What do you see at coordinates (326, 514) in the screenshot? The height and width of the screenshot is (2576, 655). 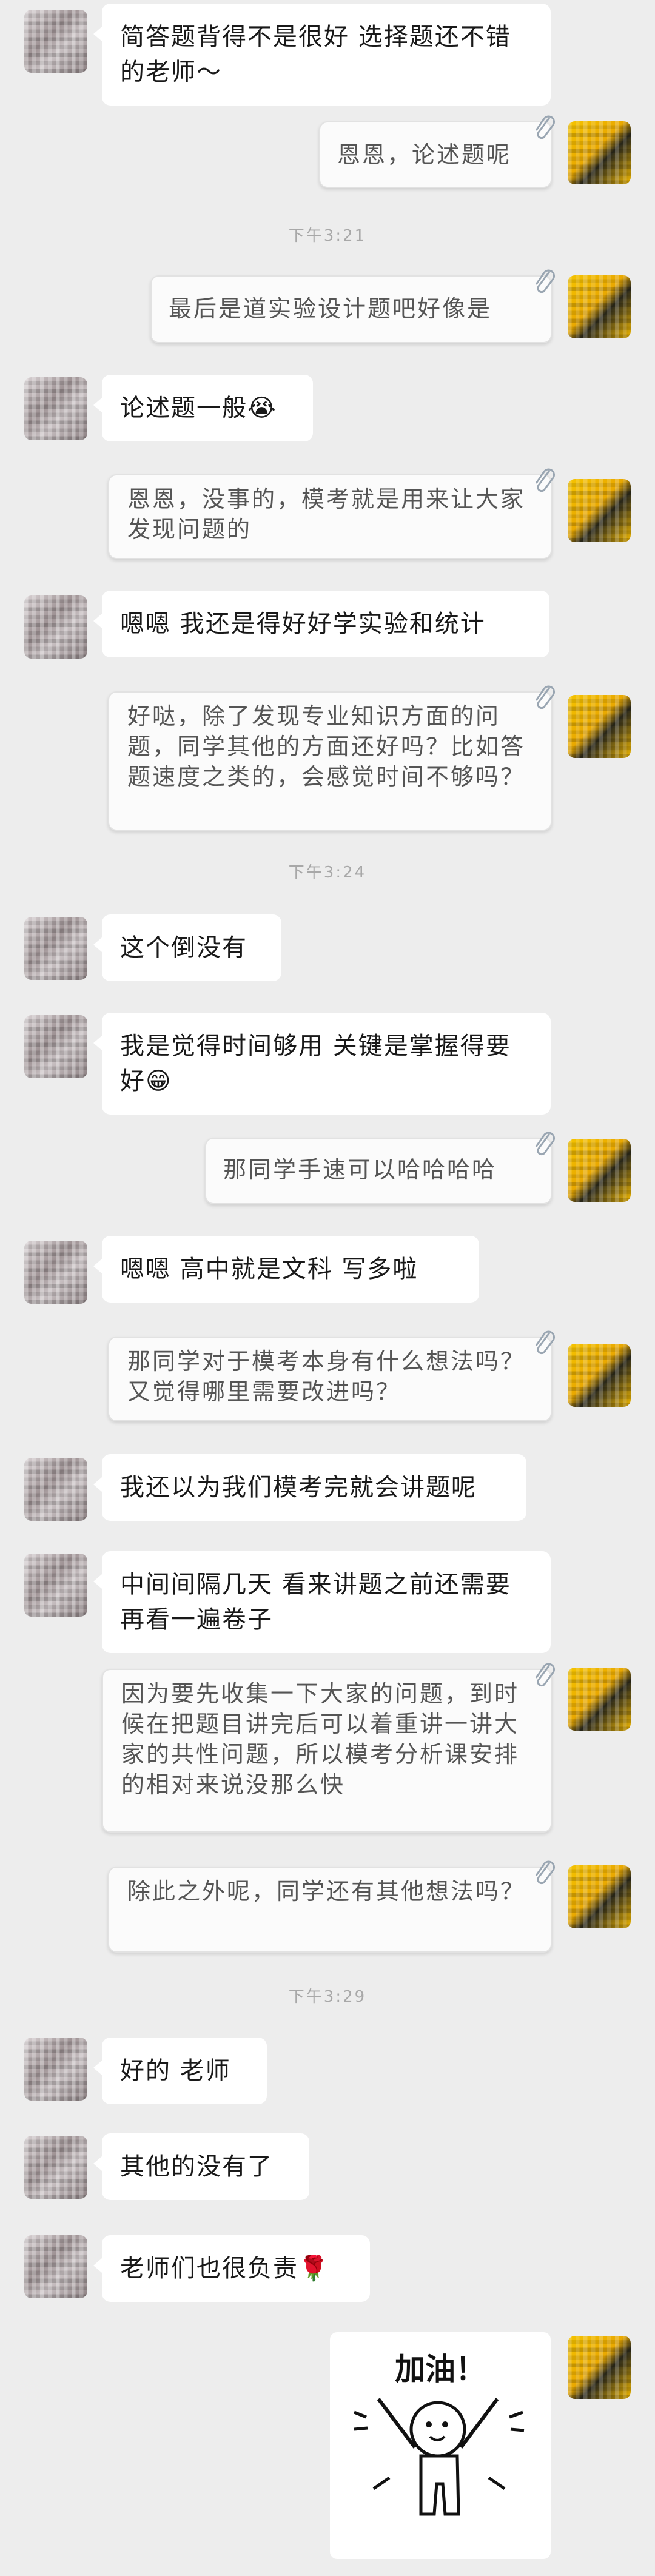 I see `message-text: 恩恩，没事的，模考就是用来让大家发现问题的` at bounding box center [326, 514].